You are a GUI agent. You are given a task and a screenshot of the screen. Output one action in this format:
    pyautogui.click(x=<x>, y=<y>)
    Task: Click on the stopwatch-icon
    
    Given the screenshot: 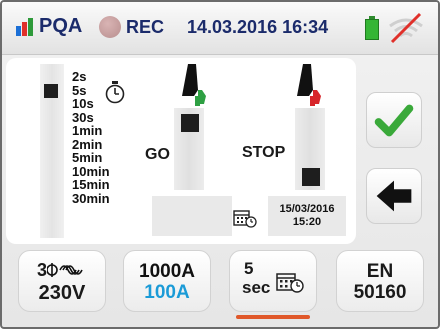 What is the action you would take?
    pyautogui.click(x=115, y=92)
    